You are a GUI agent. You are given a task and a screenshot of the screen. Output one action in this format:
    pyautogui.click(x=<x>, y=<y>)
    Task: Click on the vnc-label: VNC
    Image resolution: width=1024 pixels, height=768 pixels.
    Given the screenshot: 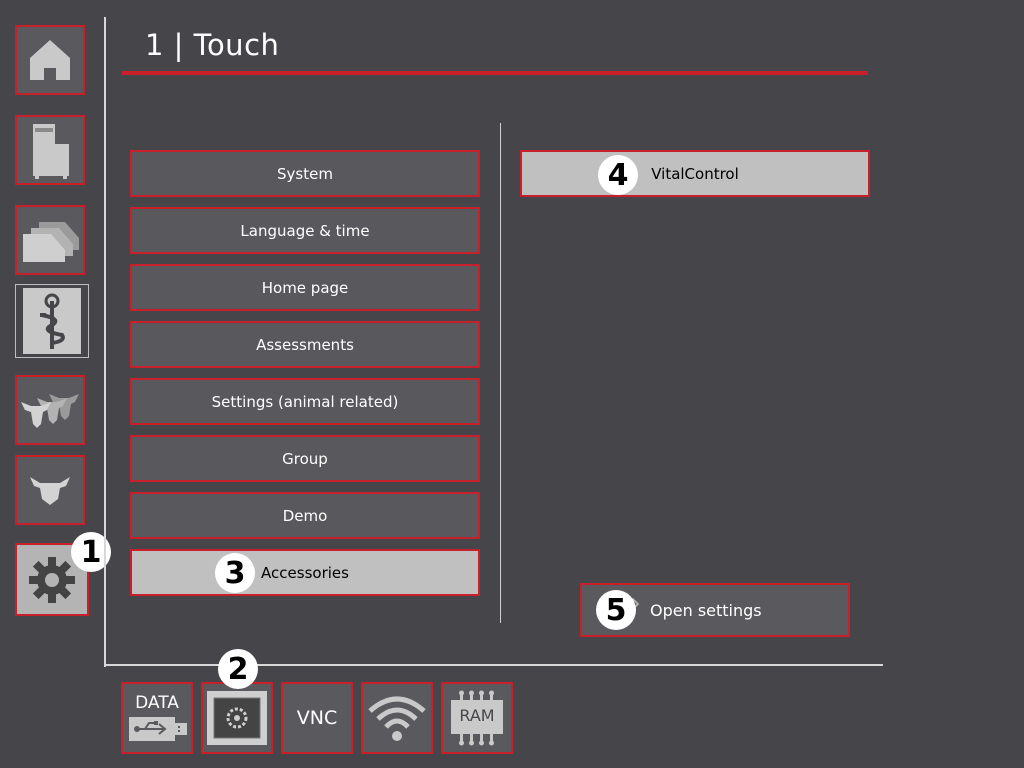 What is the action you would take?
    pyautogui.click(x=317, y=718)
    